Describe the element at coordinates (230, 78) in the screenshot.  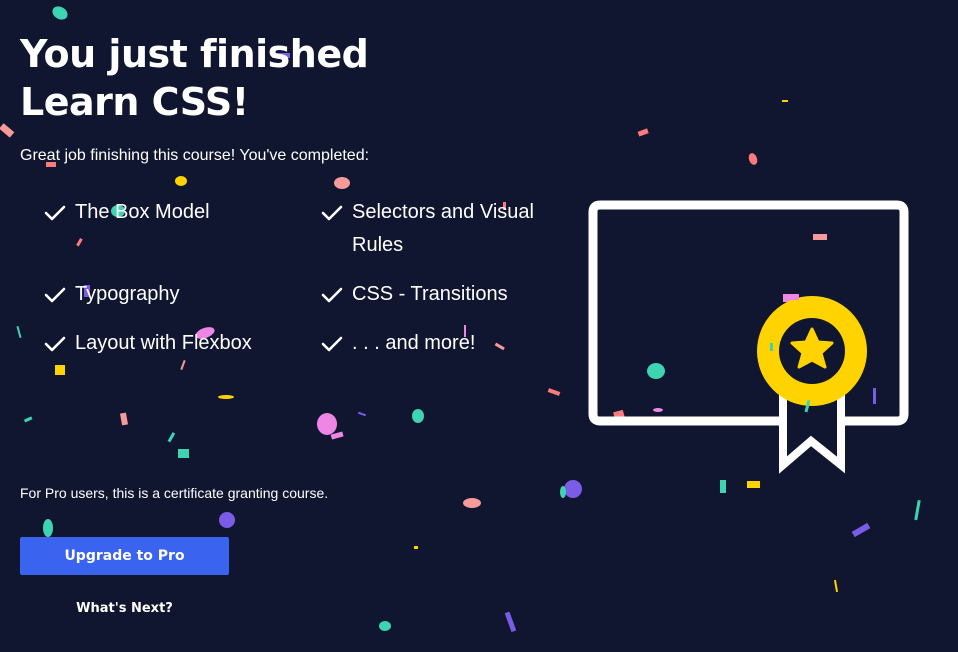
I see `page-title: You just finished Learn CSS!` at that location.